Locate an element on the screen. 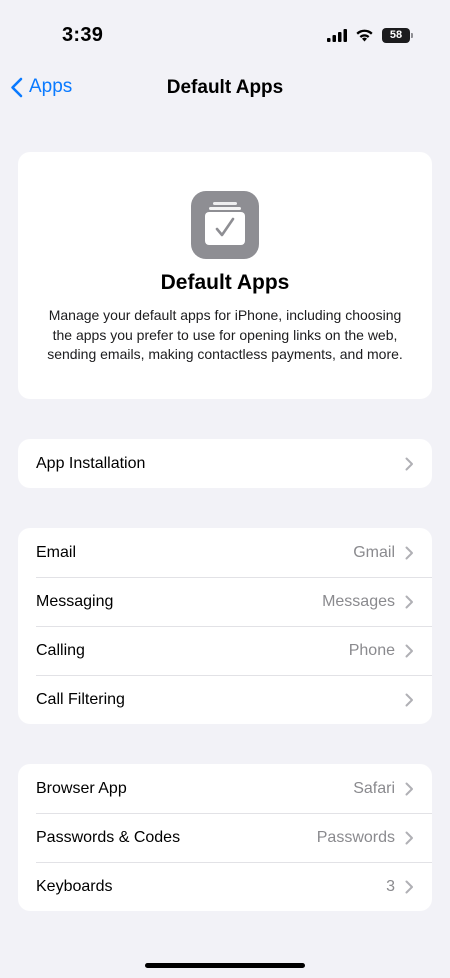  battery-level: 58 is located at coordinates (396, 35).